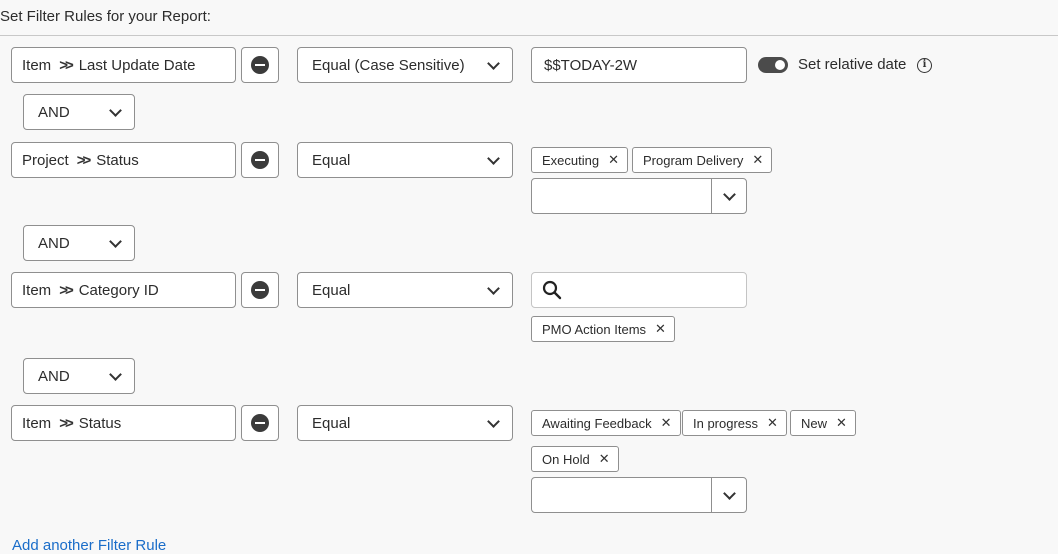 This screenshot has width=1058, height=554. What do you see at coordinates (123, 423) in the screenshot?
I see `rule-field-selector: Item >> Status` at bounding box center [123, 423].